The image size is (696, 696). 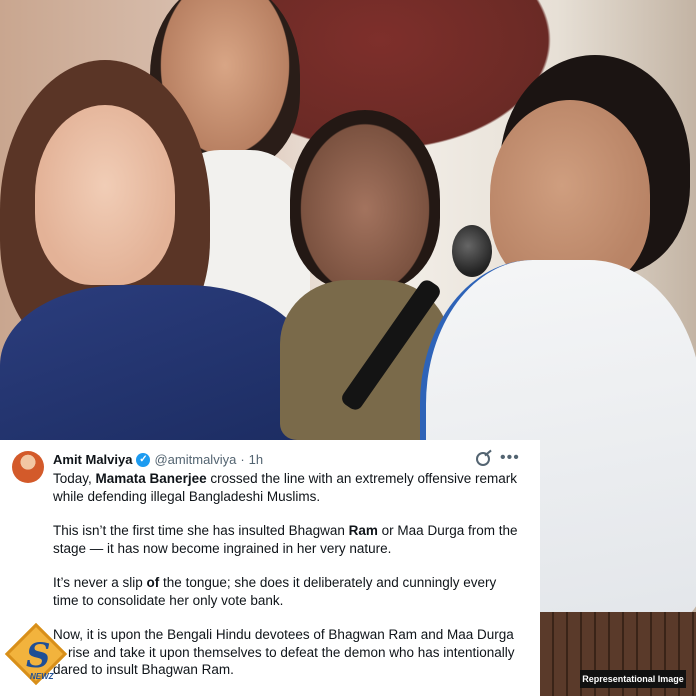 What do you see at coordinates (74, 478) in the screenshot?
I see `p1-pre: Today,` at bounding box center [74, 478].